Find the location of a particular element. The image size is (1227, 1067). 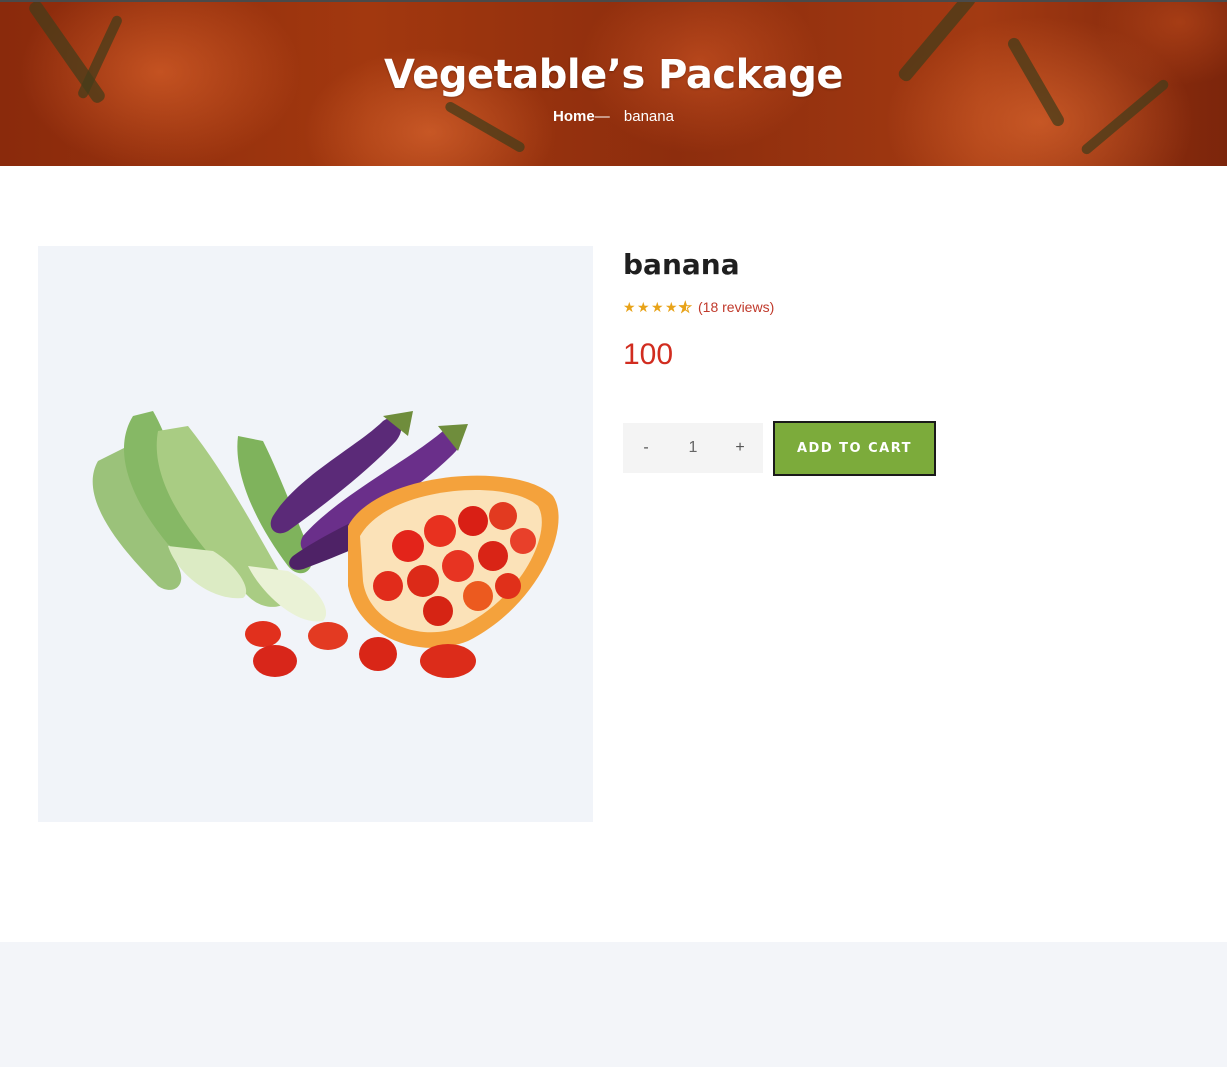

breadcrumb-home-link: Home is located at coordinates (574, 116).